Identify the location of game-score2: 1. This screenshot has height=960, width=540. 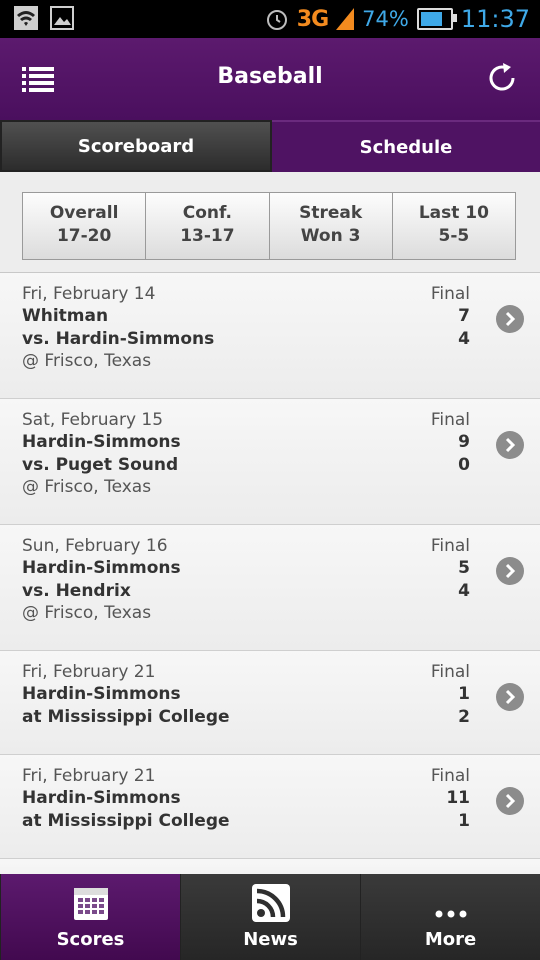
(464, 821).